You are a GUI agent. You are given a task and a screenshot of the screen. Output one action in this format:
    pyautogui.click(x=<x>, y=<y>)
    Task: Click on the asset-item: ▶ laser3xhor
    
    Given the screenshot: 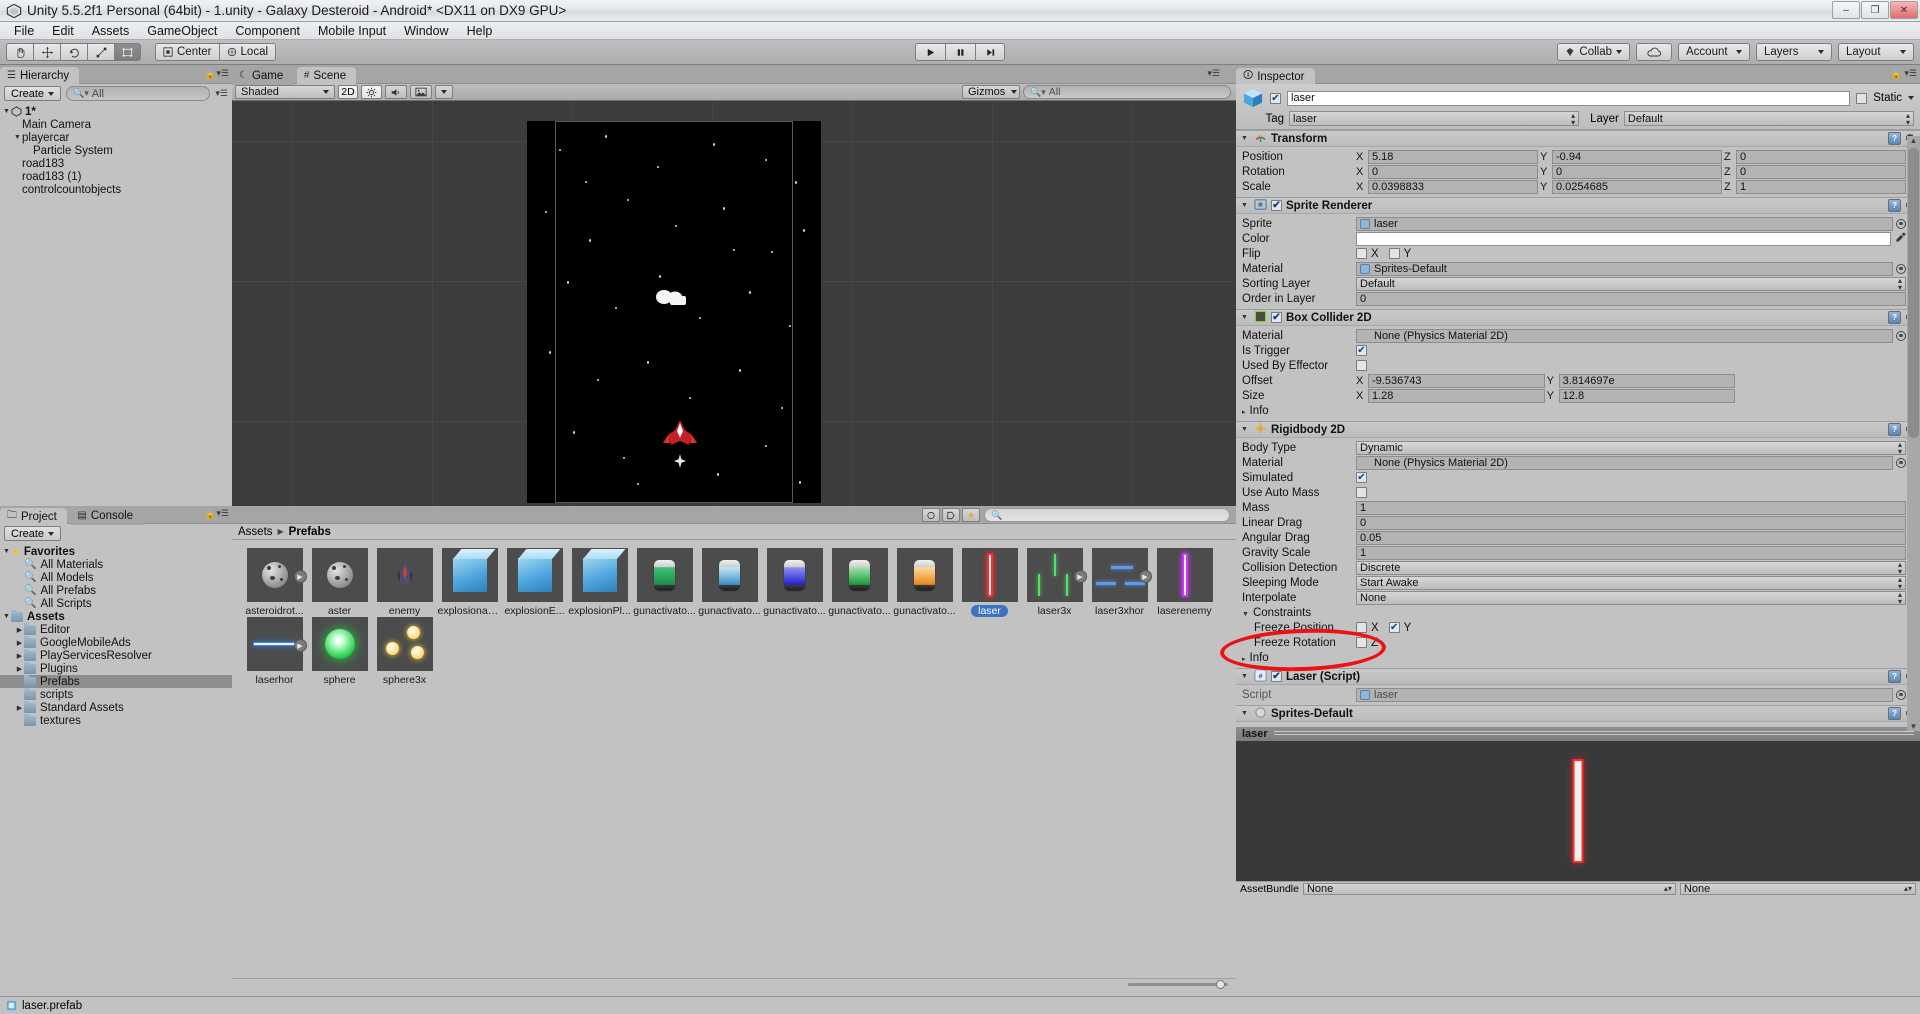 What is the action you would take?
    pyautogui.click(x=1119, y=582)
    